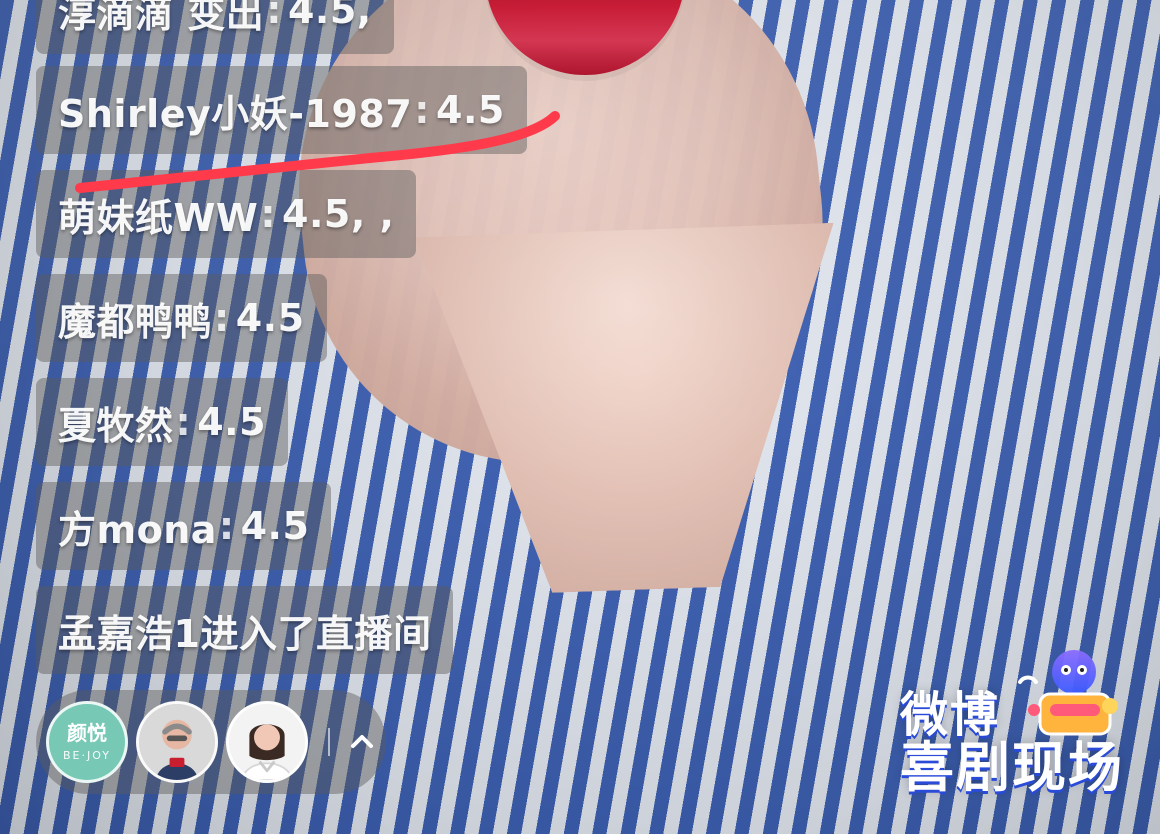 The width and height of the screenshot is (1160, 834). What do you see at coordinates (1012, 768) in the screenshot?
I see `watermark-line2: 喜剧现场` at bounding box center [1012, 768].